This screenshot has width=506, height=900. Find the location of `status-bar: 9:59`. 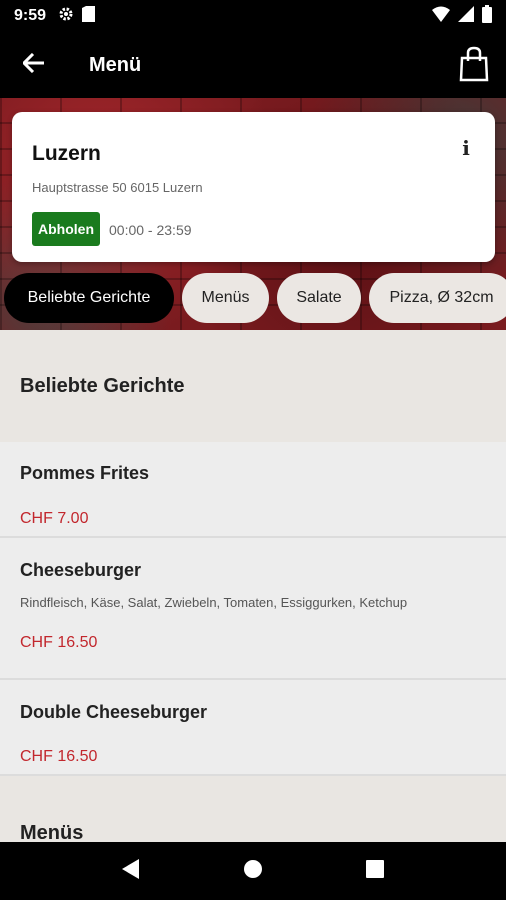

status-bar: 9:59 is located at coordinates (253, 16).